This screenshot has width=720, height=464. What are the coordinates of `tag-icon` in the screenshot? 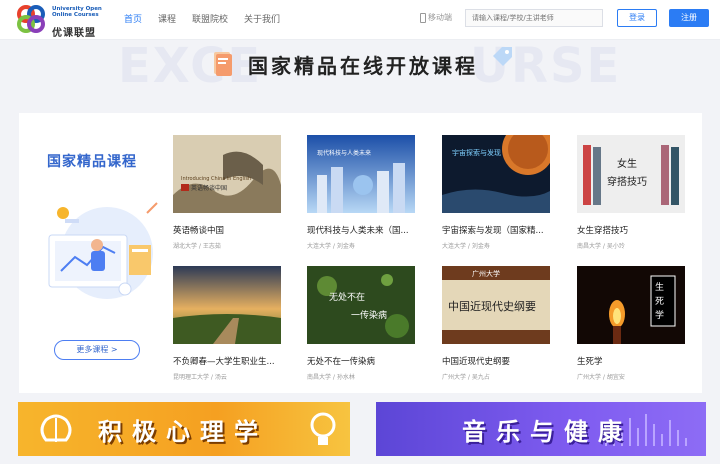 It's located at (502, 56).